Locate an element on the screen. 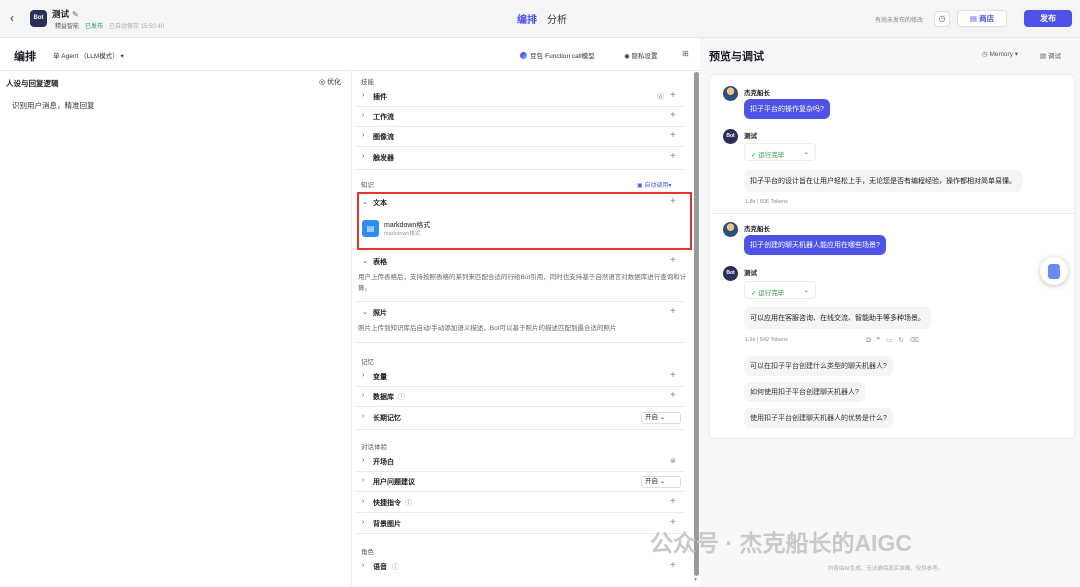 The image size is (1080, 587). quote-icon: ❞ is located at coordinates (882, 340).